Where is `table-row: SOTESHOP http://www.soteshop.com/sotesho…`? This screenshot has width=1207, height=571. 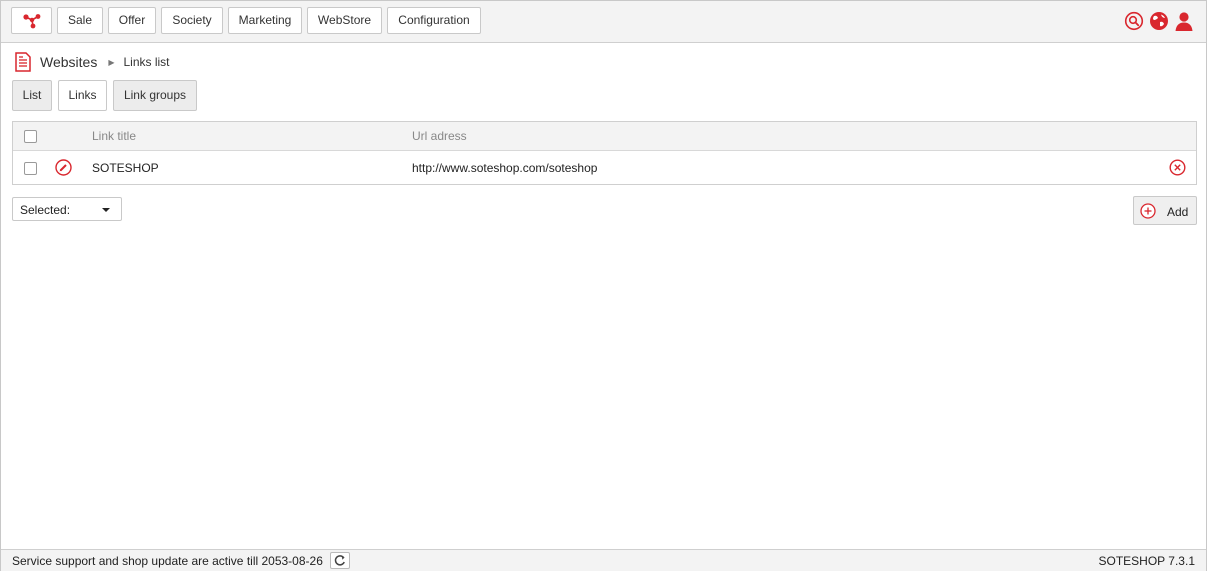 table-row: SOTESHOP http://www.soteshop.com/sotesho… is located at coordinates (604, 167).